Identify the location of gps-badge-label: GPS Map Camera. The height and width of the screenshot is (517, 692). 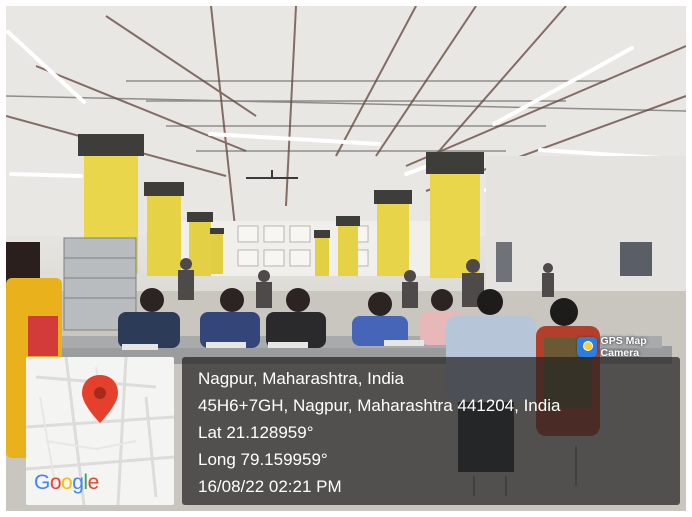
(623, 347).